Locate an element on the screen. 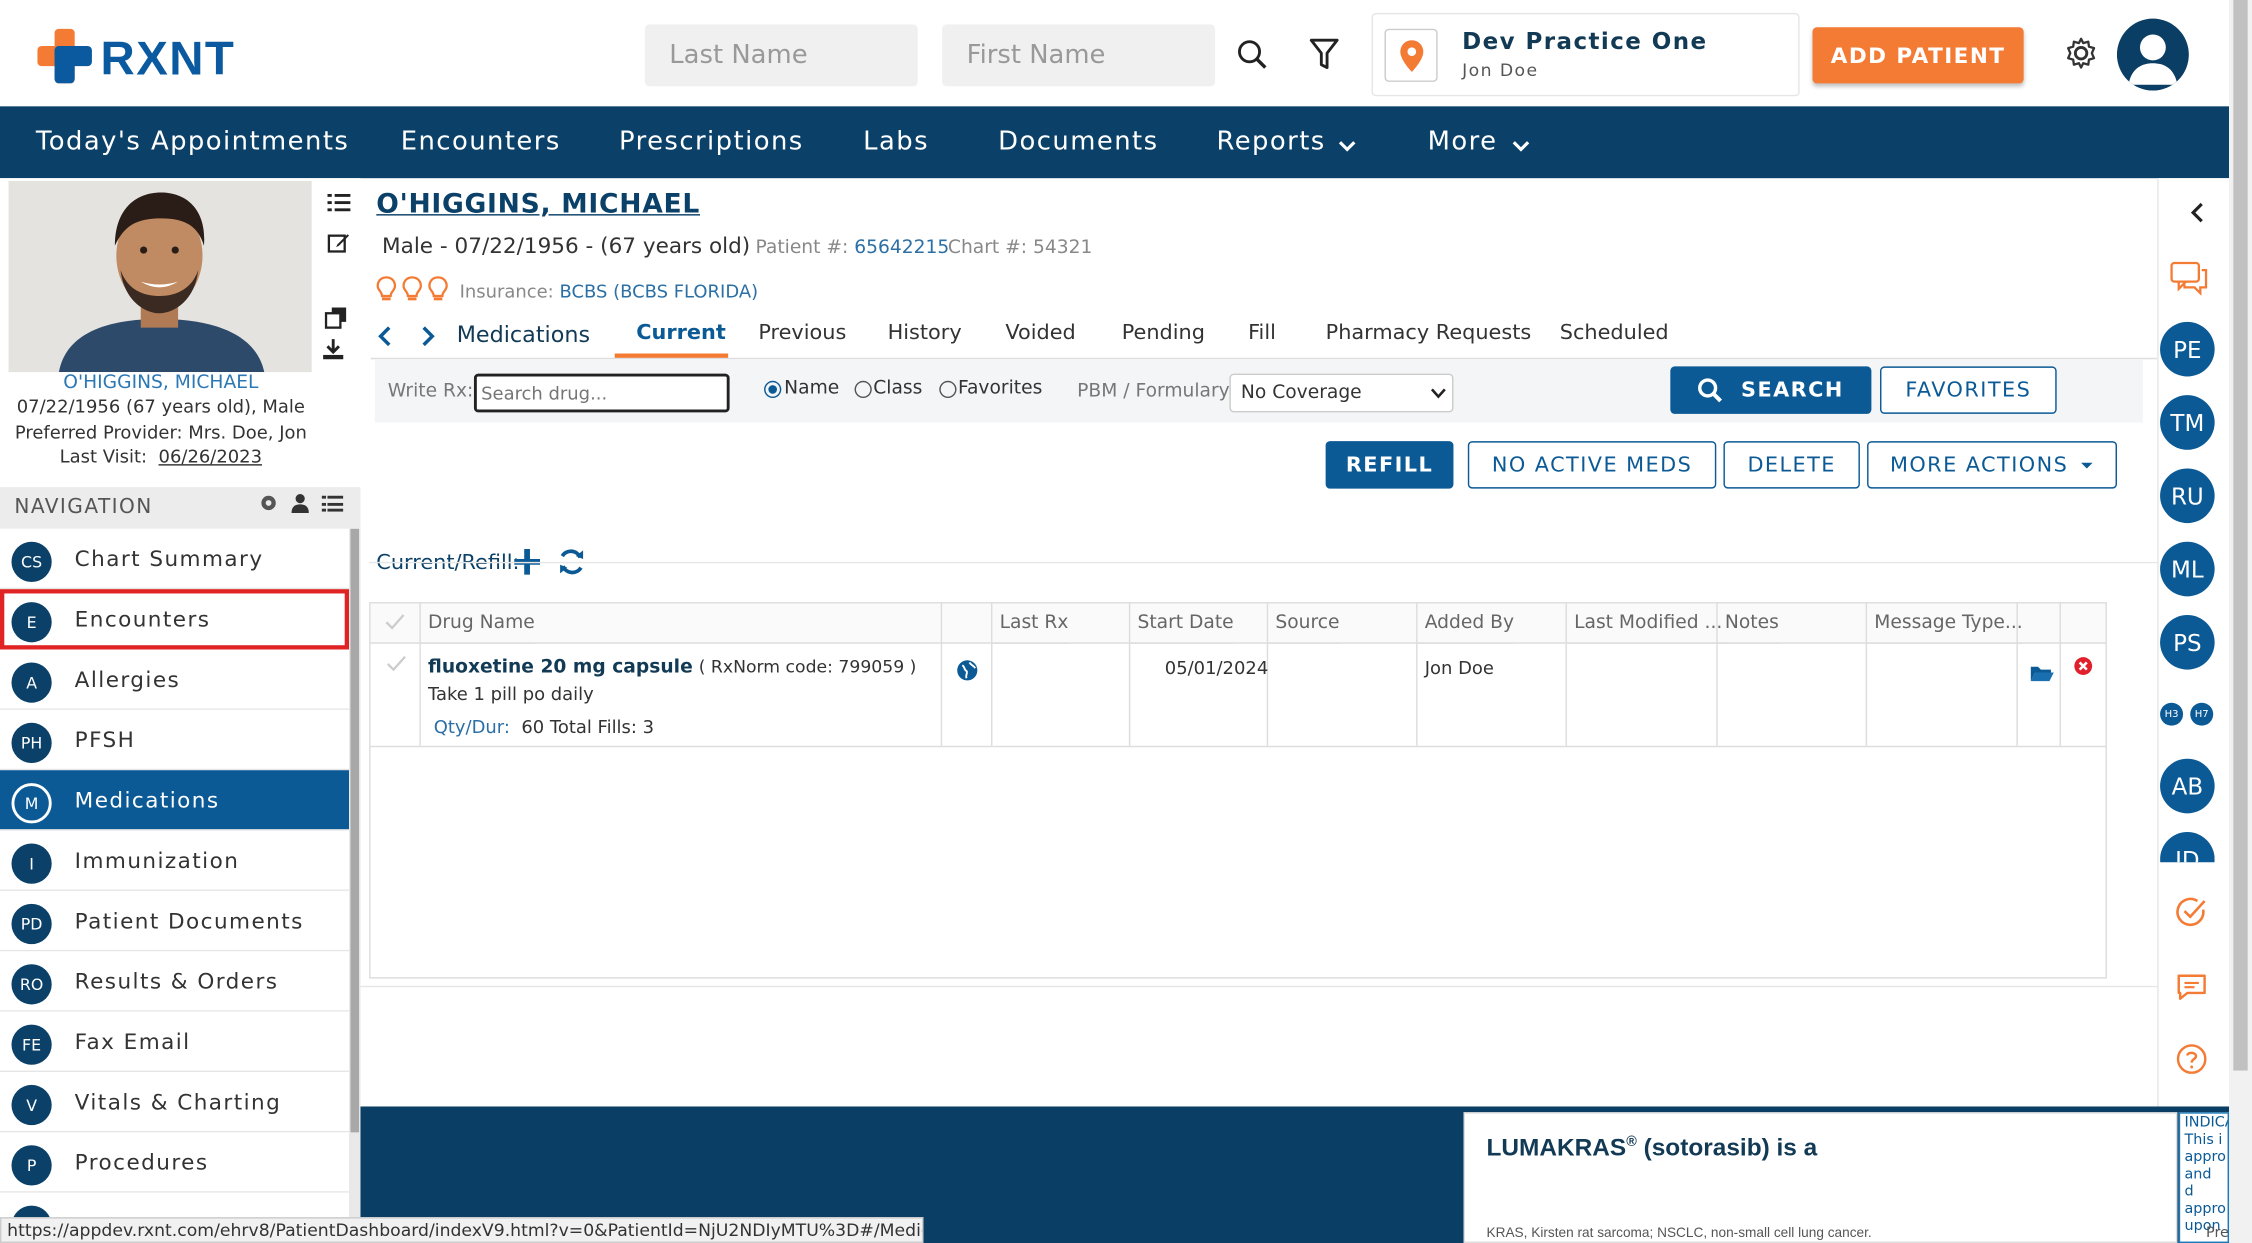 The width and height of the screenshot is (2252, 1243). user-avatar-ru: RU is located at coordinates (2187, 496).